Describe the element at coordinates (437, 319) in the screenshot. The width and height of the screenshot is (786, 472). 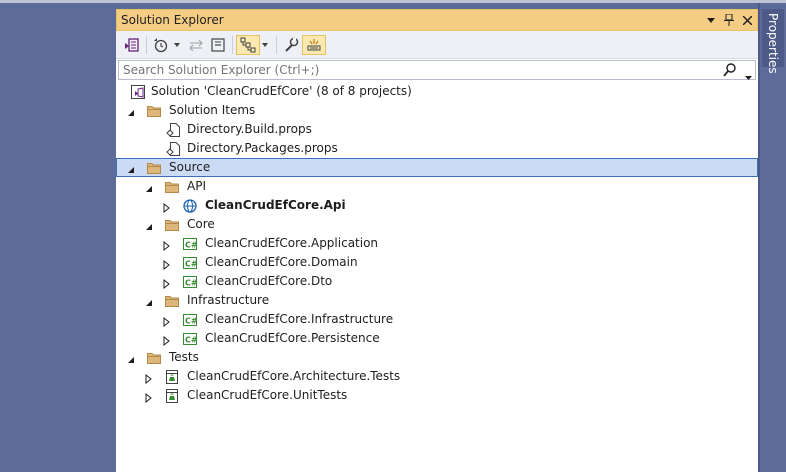
I see `tree-item-infrastructure-project: C# CleanCrudEfCore.Infrastructure` at that location.